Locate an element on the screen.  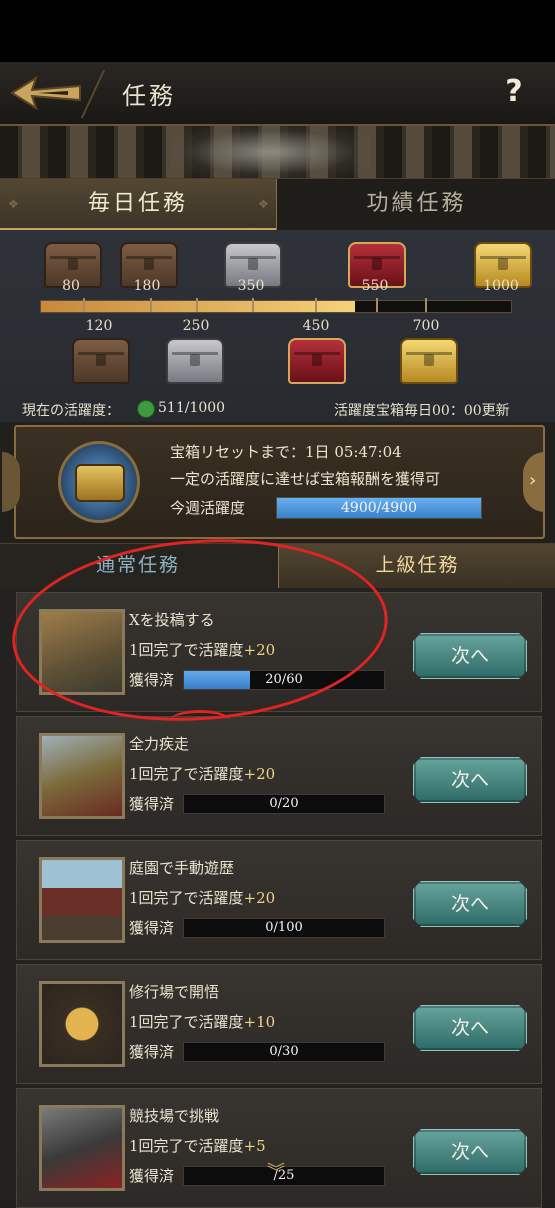
task-progress-text: 0/20 is located at coordinates (284, 803).